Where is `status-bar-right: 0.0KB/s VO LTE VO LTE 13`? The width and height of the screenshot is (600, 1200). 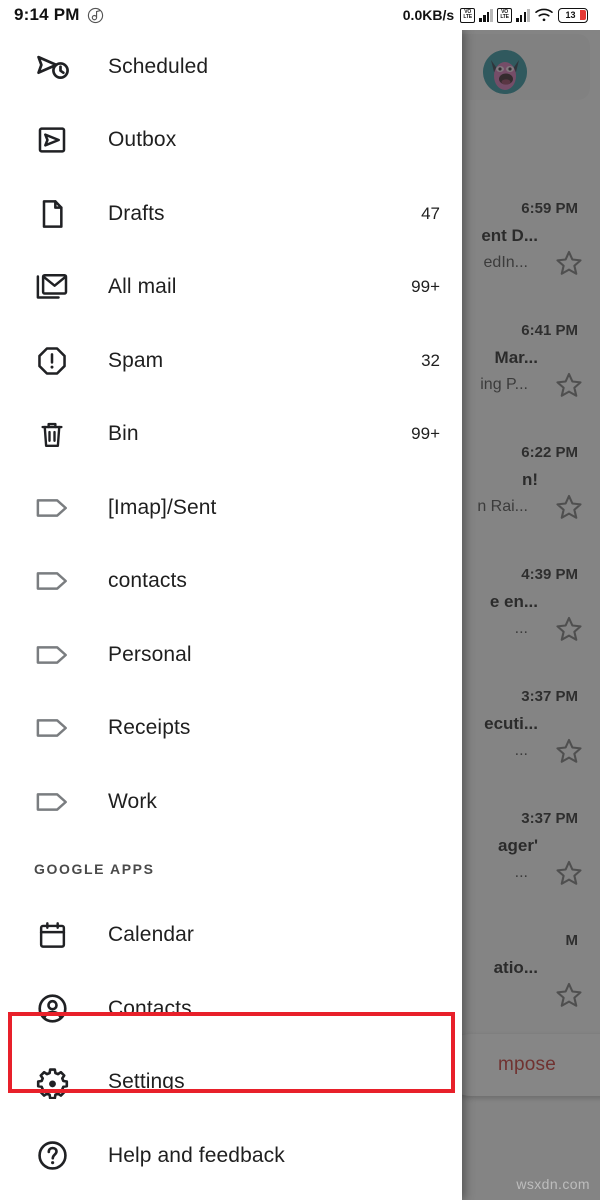
status-bar-right: 0.0KB/s VO LTE VO LTE 13 is located at coordinates (501, 15).